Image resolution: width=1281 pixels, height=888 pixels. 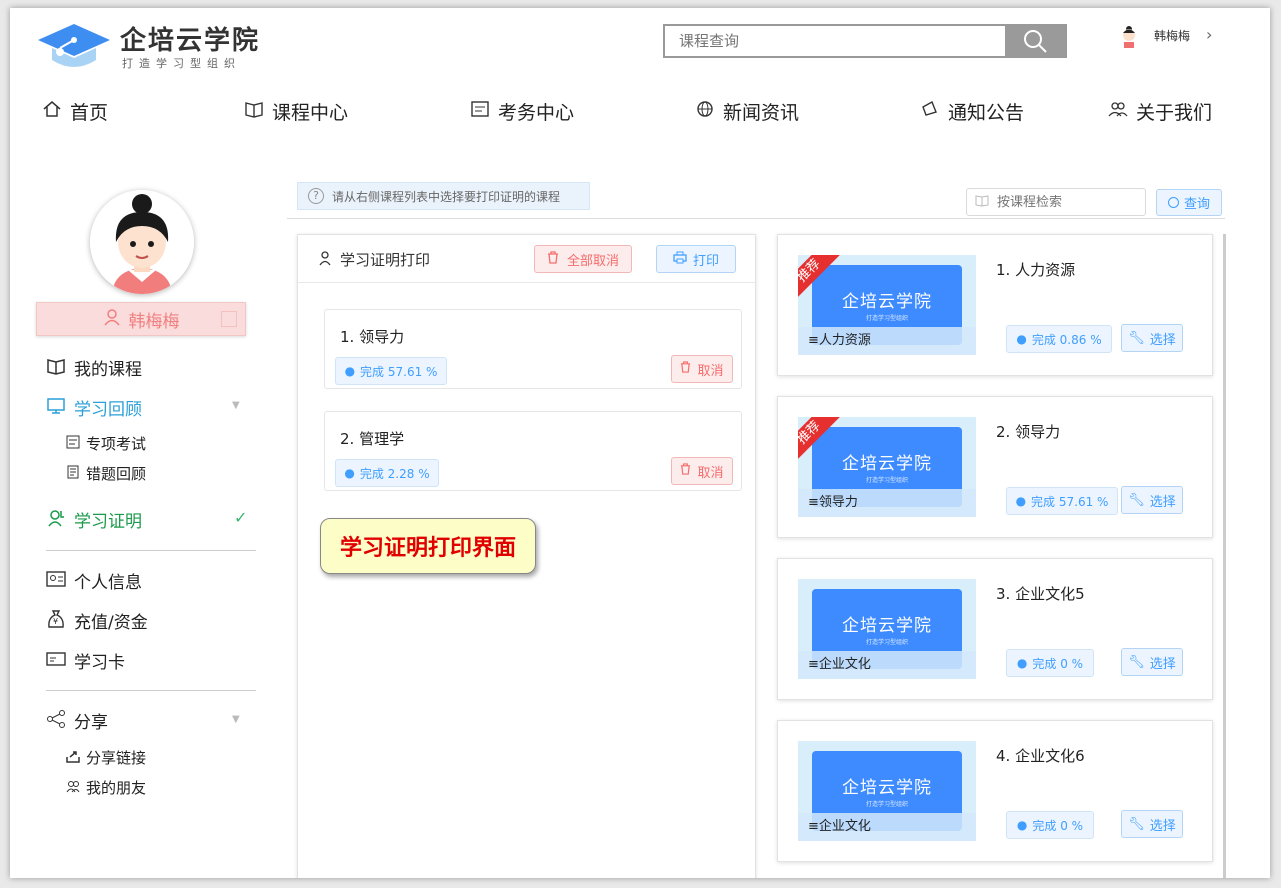 What do you see at coordinates (1172, 35) in the screenshot?
I see `header-user-name: 韩梅梅` at bounding box center [1172, 35].